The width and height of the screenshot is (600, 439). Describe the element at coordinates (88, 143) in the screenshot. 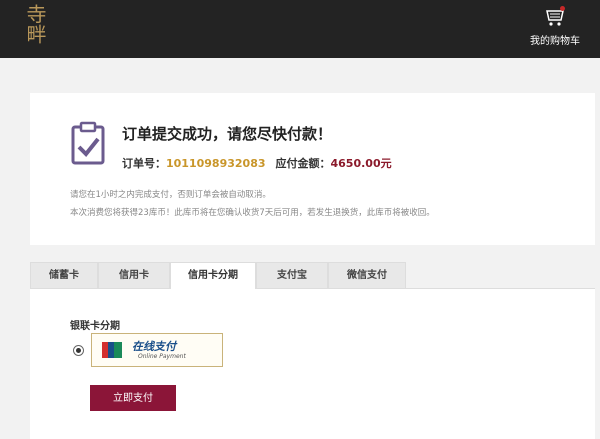

I see `clipboard-check-icon` at that location.